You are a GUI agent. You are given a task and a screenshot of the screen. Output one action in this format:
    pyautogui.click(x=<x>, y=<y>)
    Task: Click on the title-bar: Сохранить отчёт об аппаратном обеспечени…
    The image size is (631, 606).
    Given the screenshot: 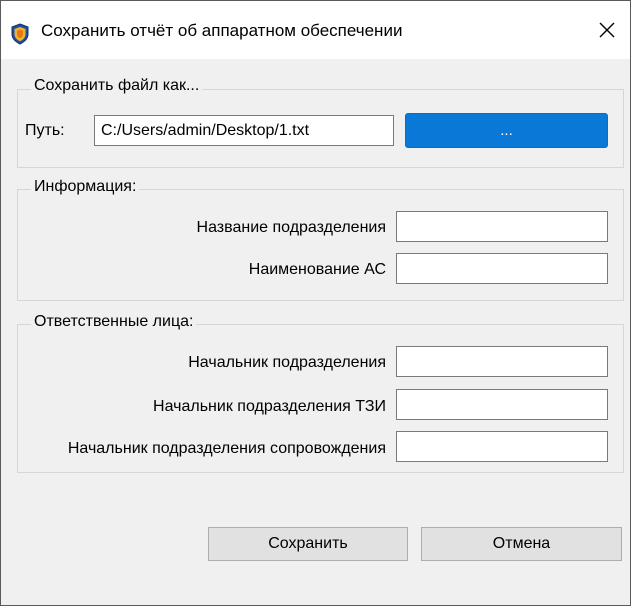 What is the action you would take?
    pyautogui.click(x=315, y=30)
    